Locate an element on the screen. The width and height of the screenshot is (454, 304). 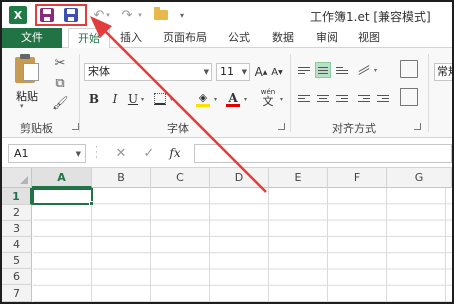
number-format-select: 常规 is located at coordinates (443, 72).